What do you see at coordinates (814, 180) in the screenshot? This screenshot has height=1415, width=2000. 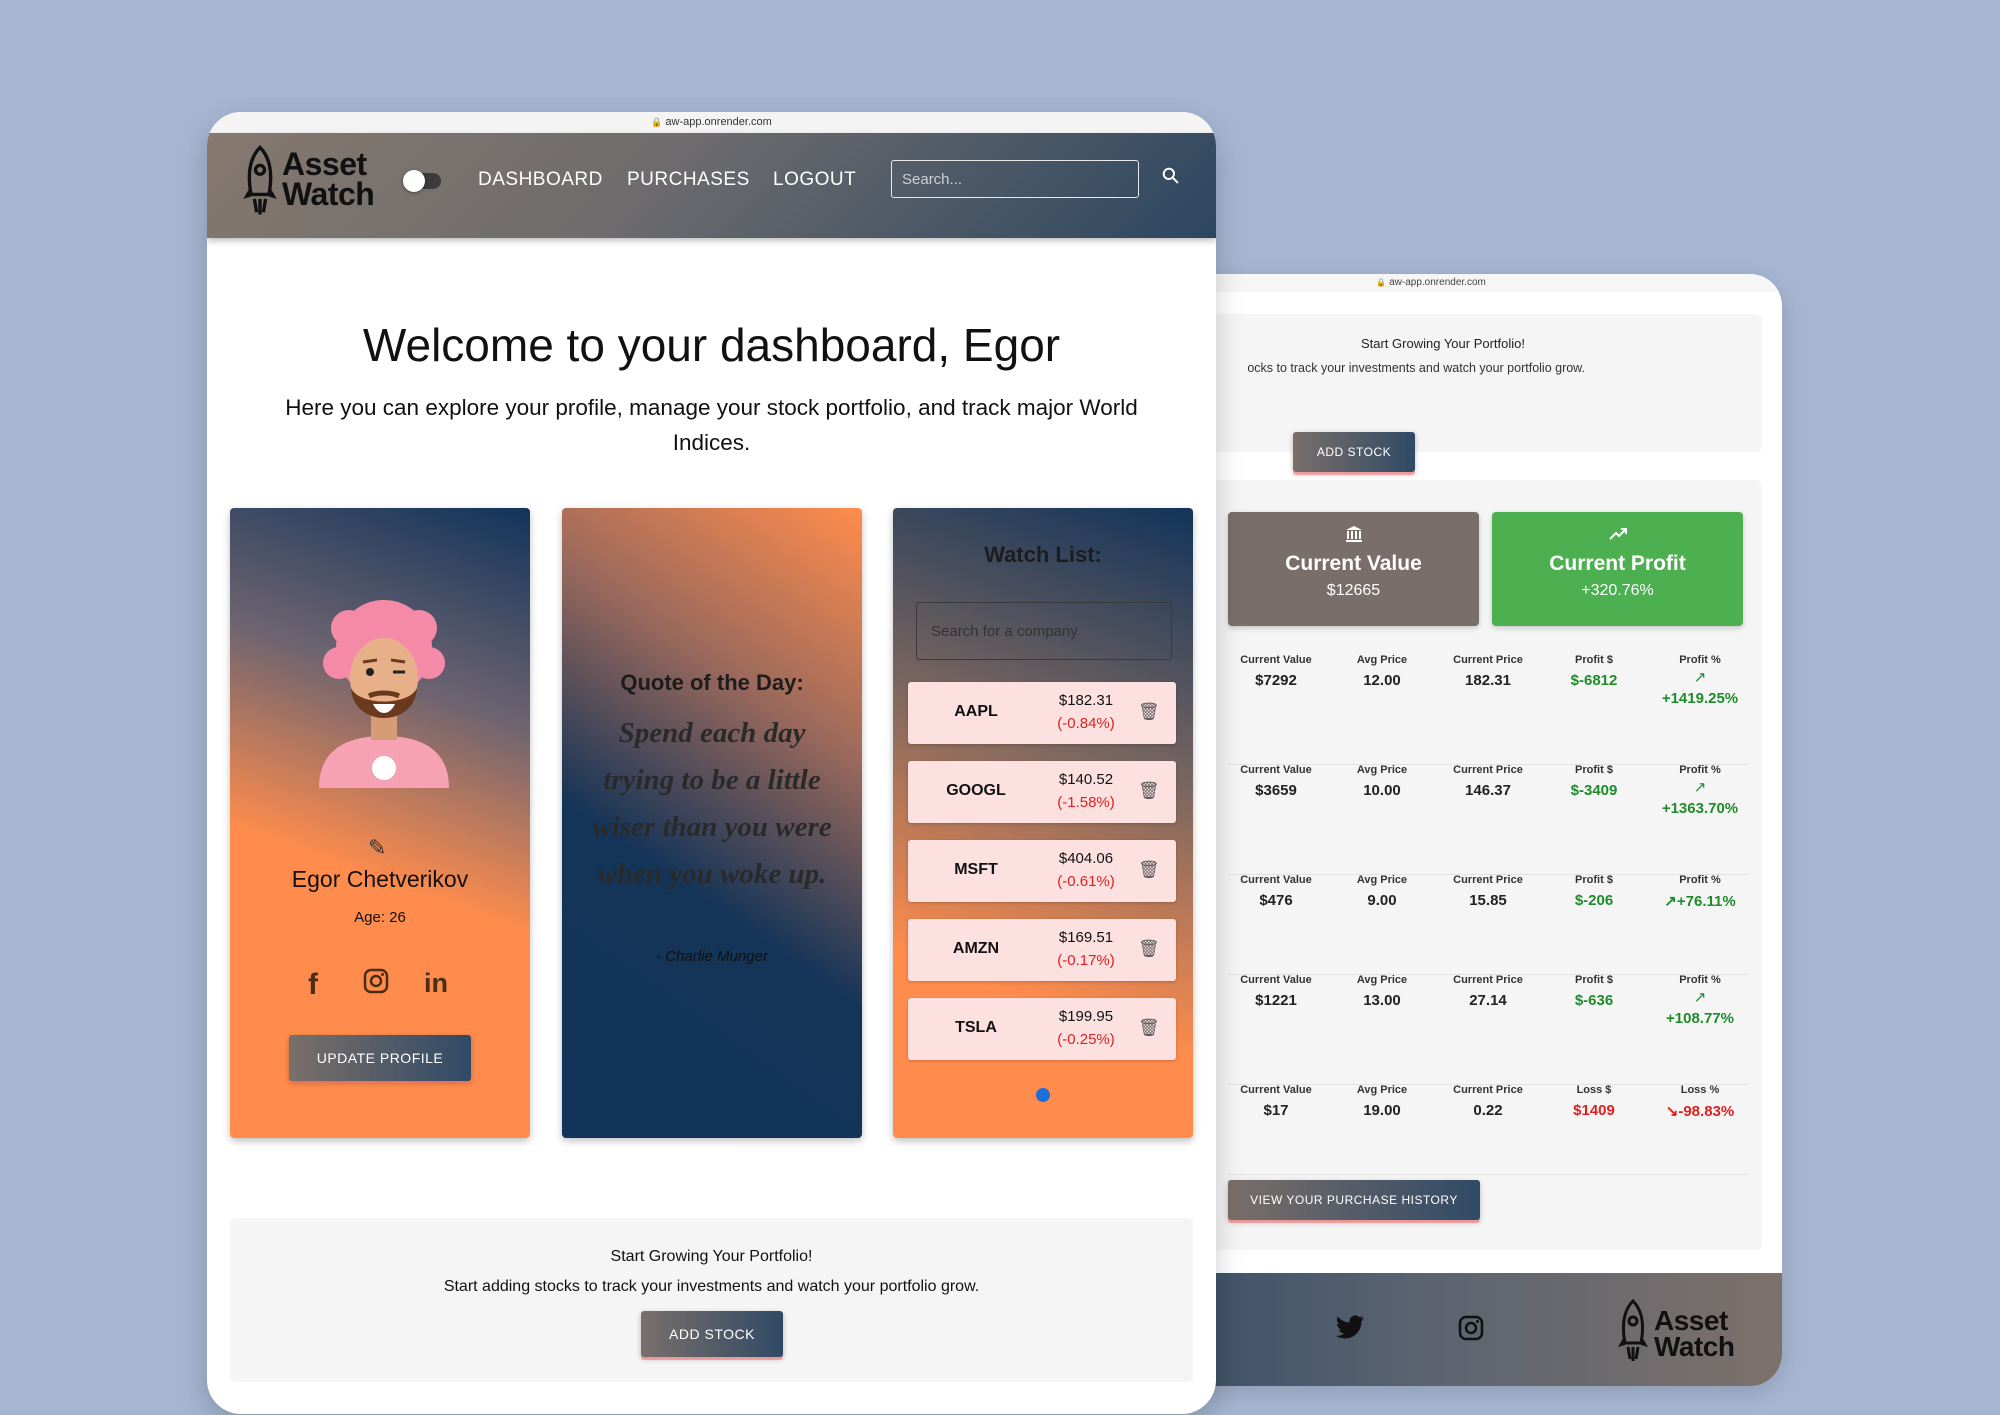 I see `nav-logout-link: LOGOUT` at bounding box center [814, 180].